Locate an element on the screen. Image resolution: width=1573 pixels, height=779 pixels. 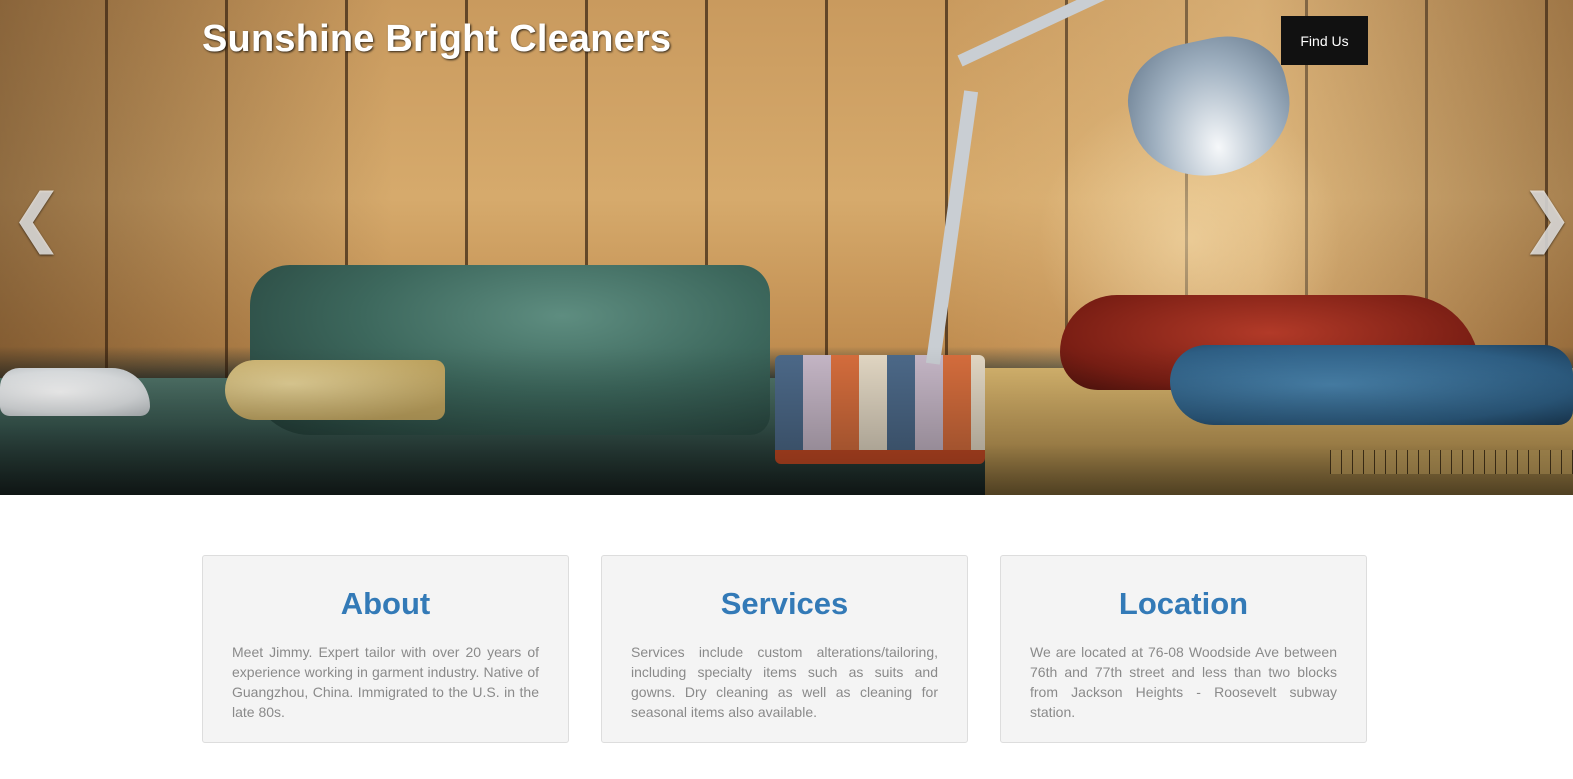
location-heading: Location is located at coordinates (1183, 603).